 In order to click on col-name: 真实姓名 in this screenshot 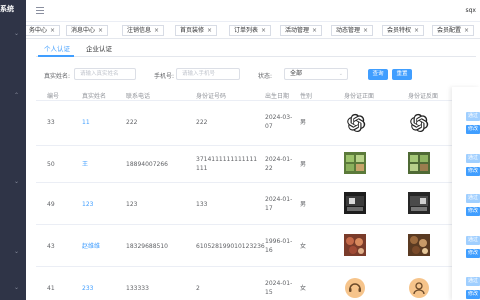, I will do `click(94, 96)`.